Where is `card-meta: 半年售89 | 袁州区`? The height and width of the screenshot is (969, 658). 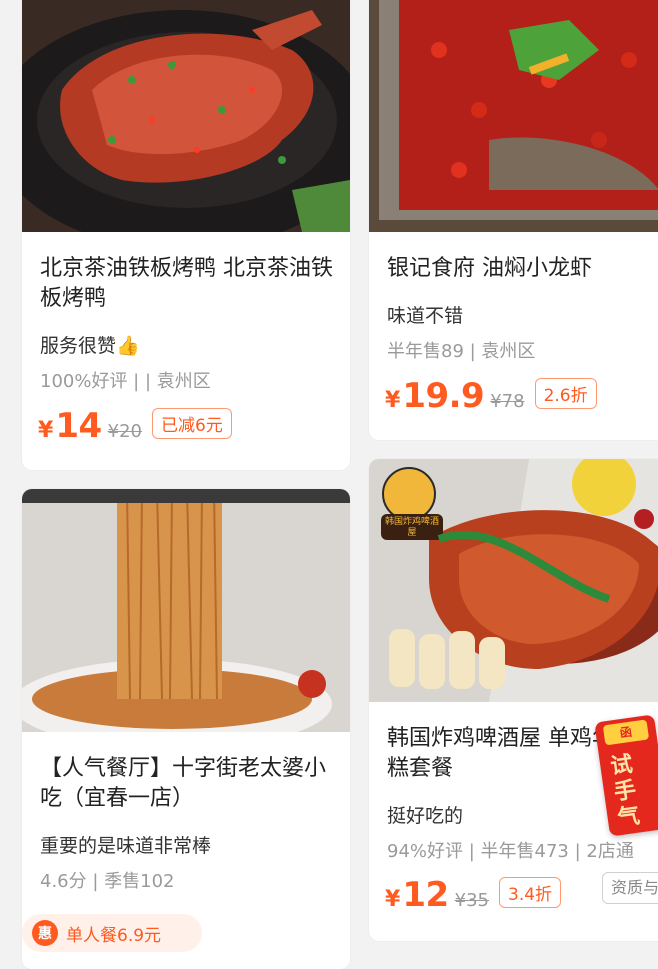 card-meta: 半年售89 | 袁州区 is located at coordinates (461, 351).